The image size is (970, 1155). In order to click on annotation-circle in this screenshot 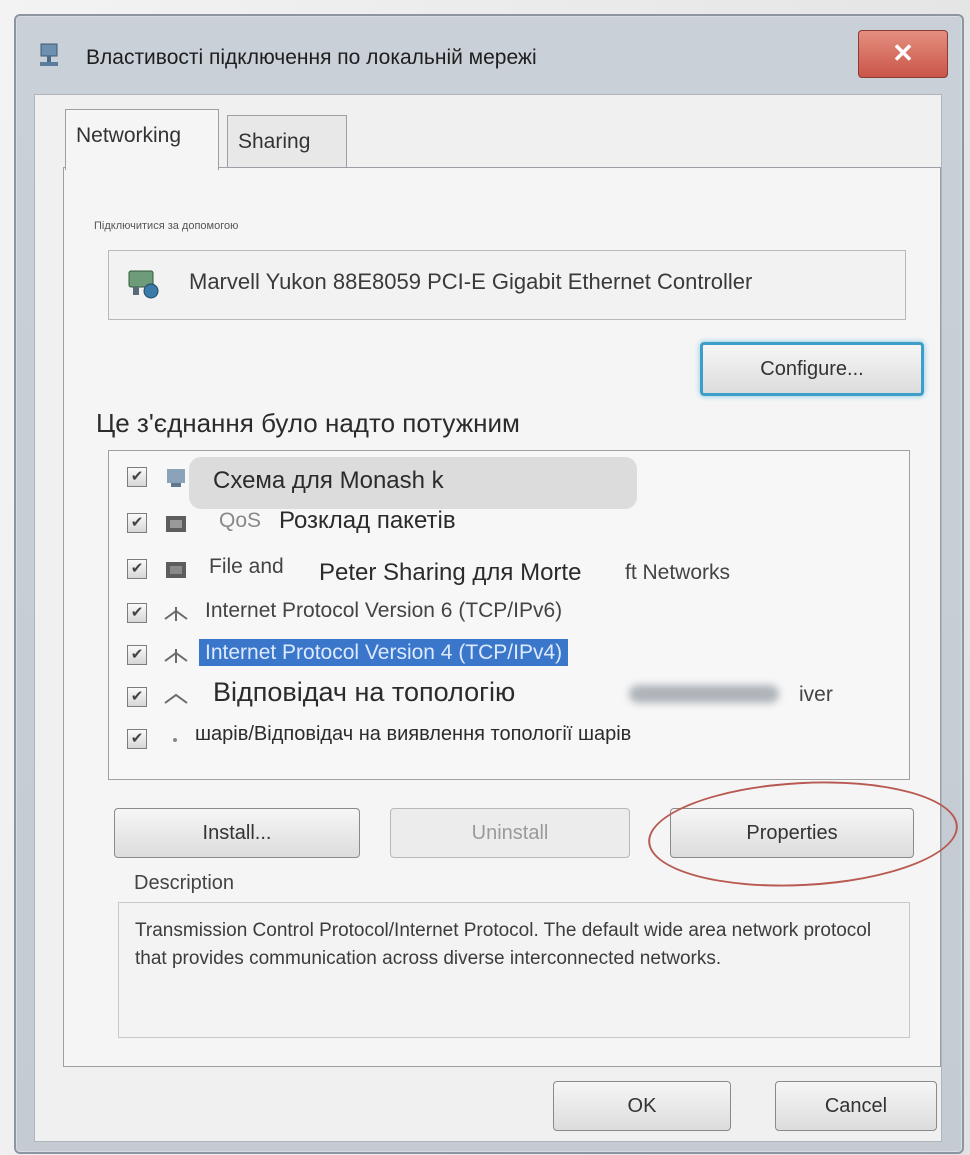, I will do `click(803, 834)`.